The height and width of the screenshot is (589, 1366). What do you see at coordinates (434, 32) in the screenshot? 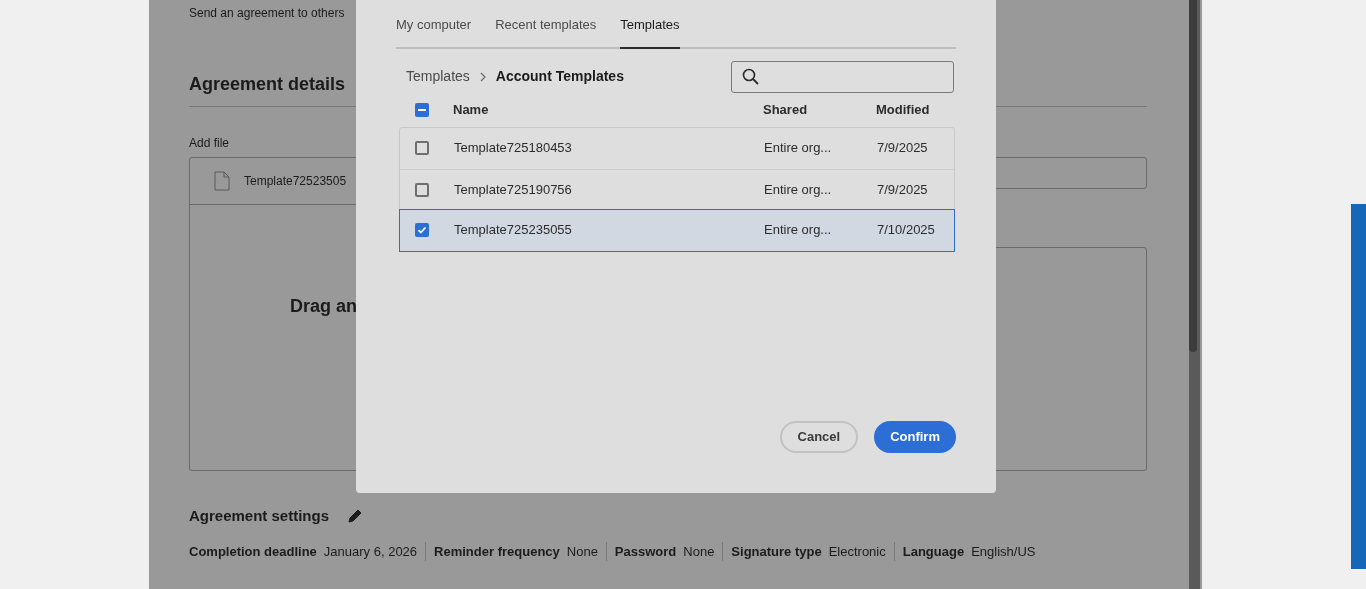
I see `tab: My computer` at bounding box center [434, 32].